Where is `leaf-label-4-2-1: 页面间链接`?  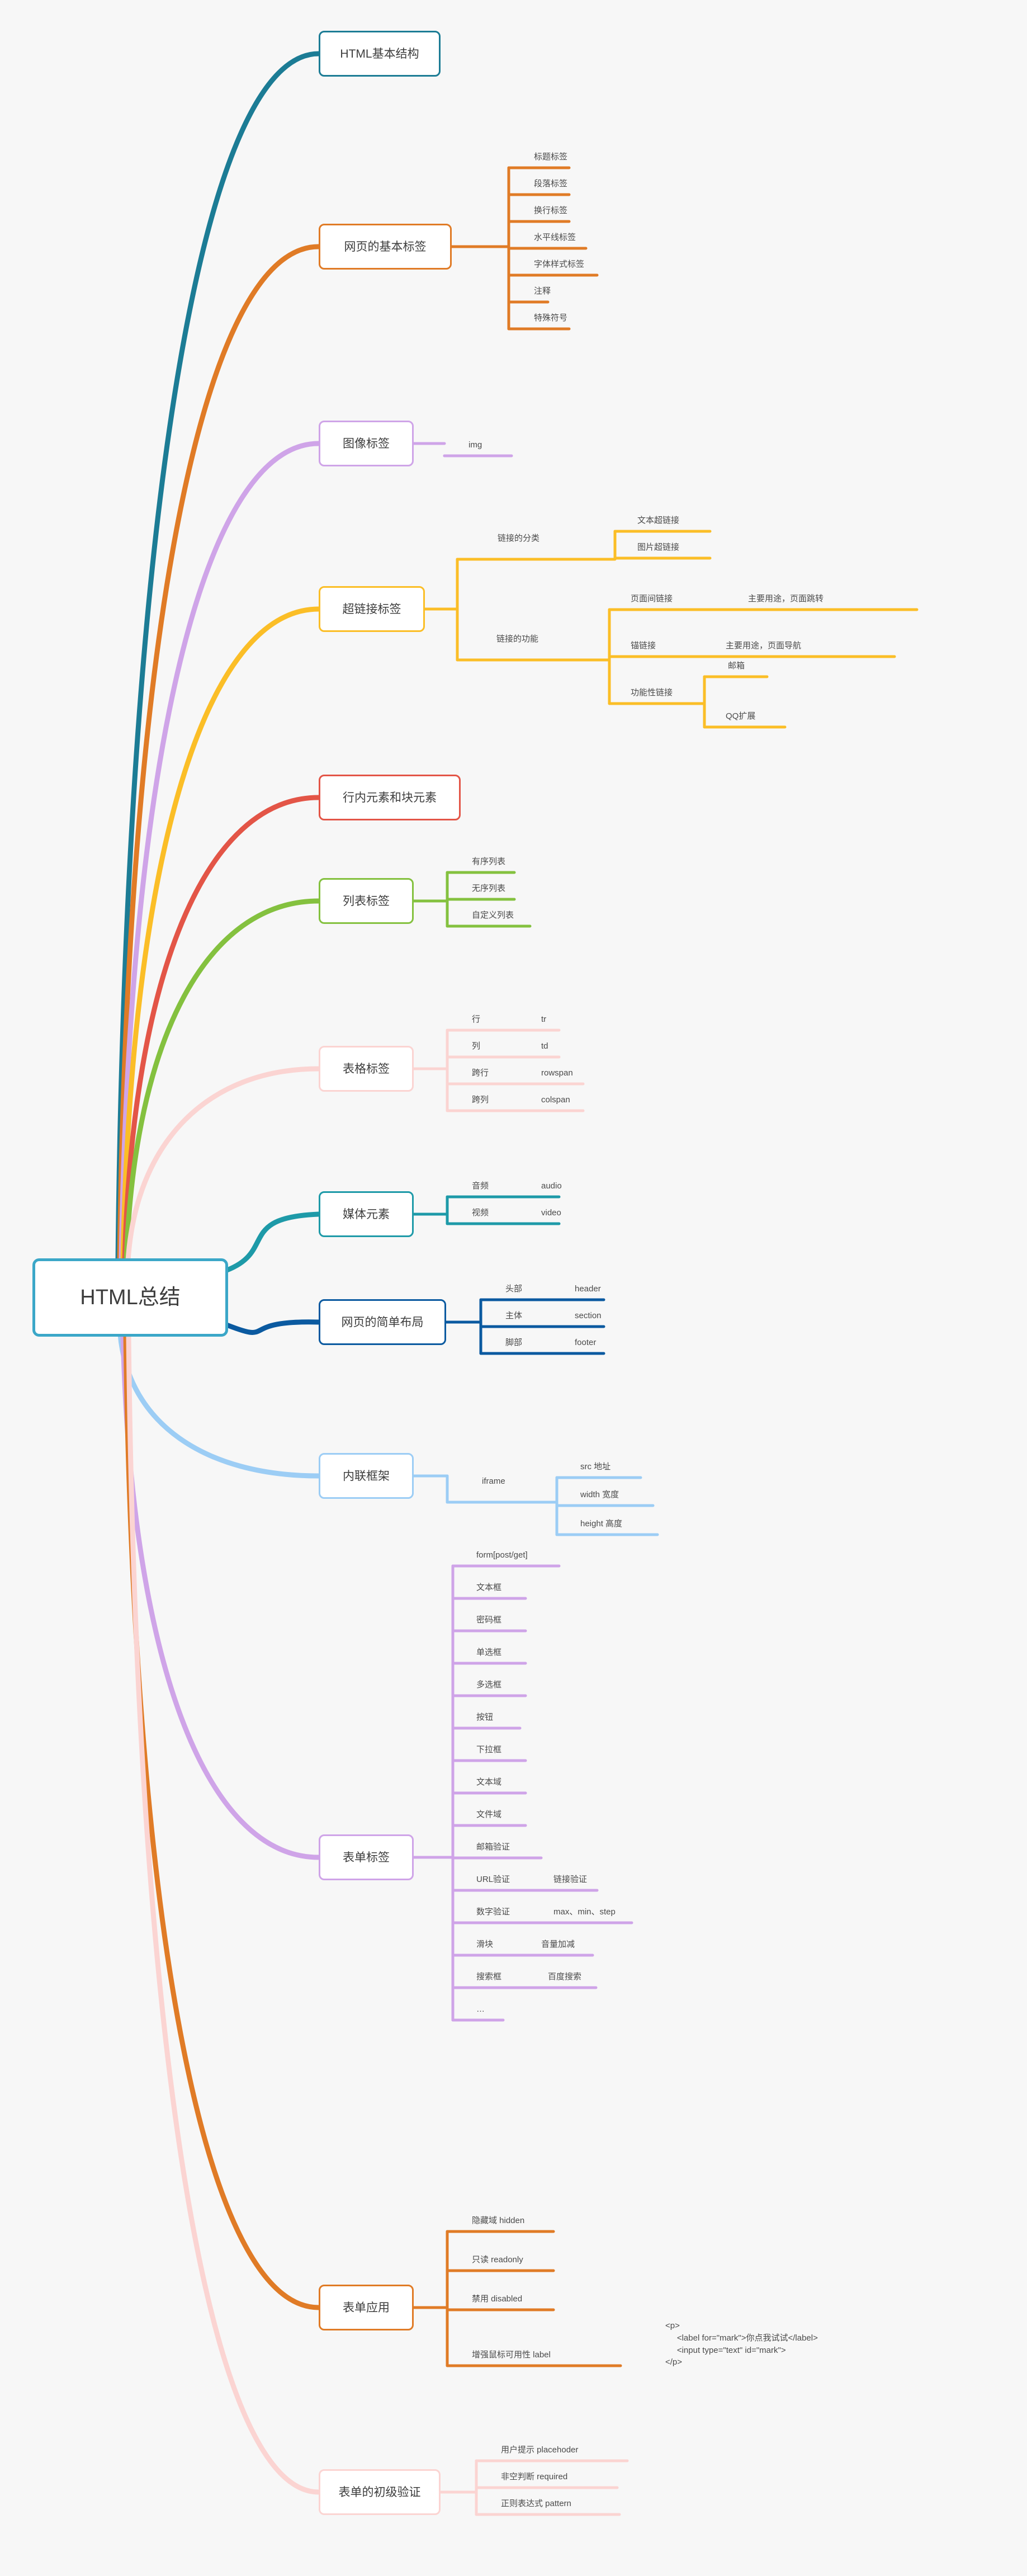
leaf-label-4-2-1: 页面间链接 is located at coordinates (652, 598).